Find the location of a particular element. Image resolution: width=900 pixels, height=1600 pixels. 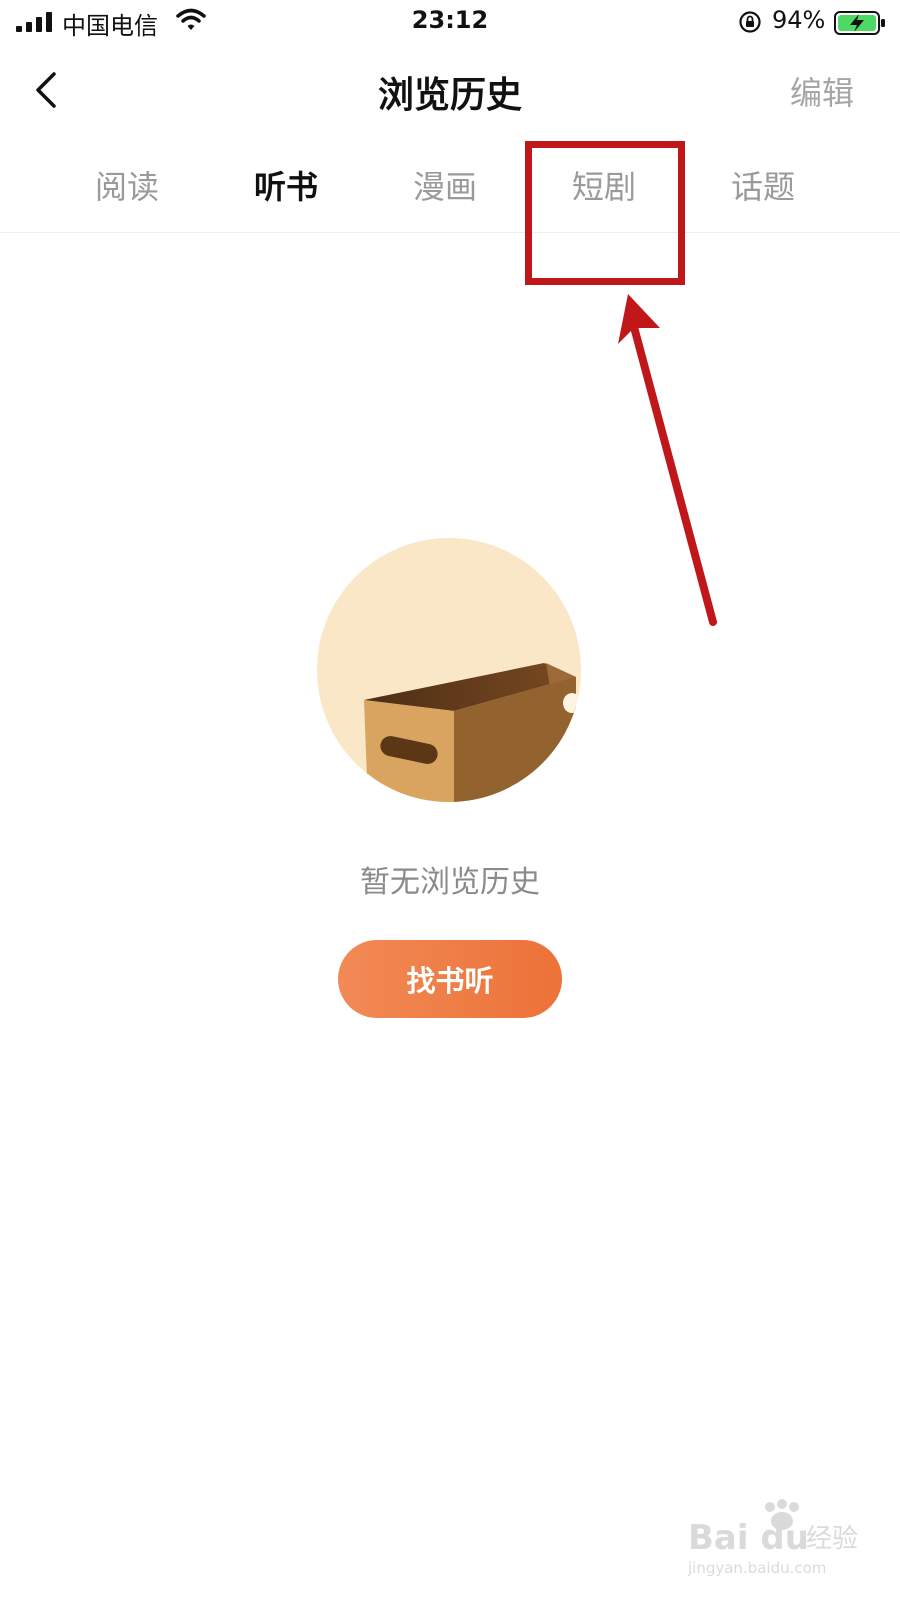

tab-comics: 漫画 is located at coordinates (445, 185).